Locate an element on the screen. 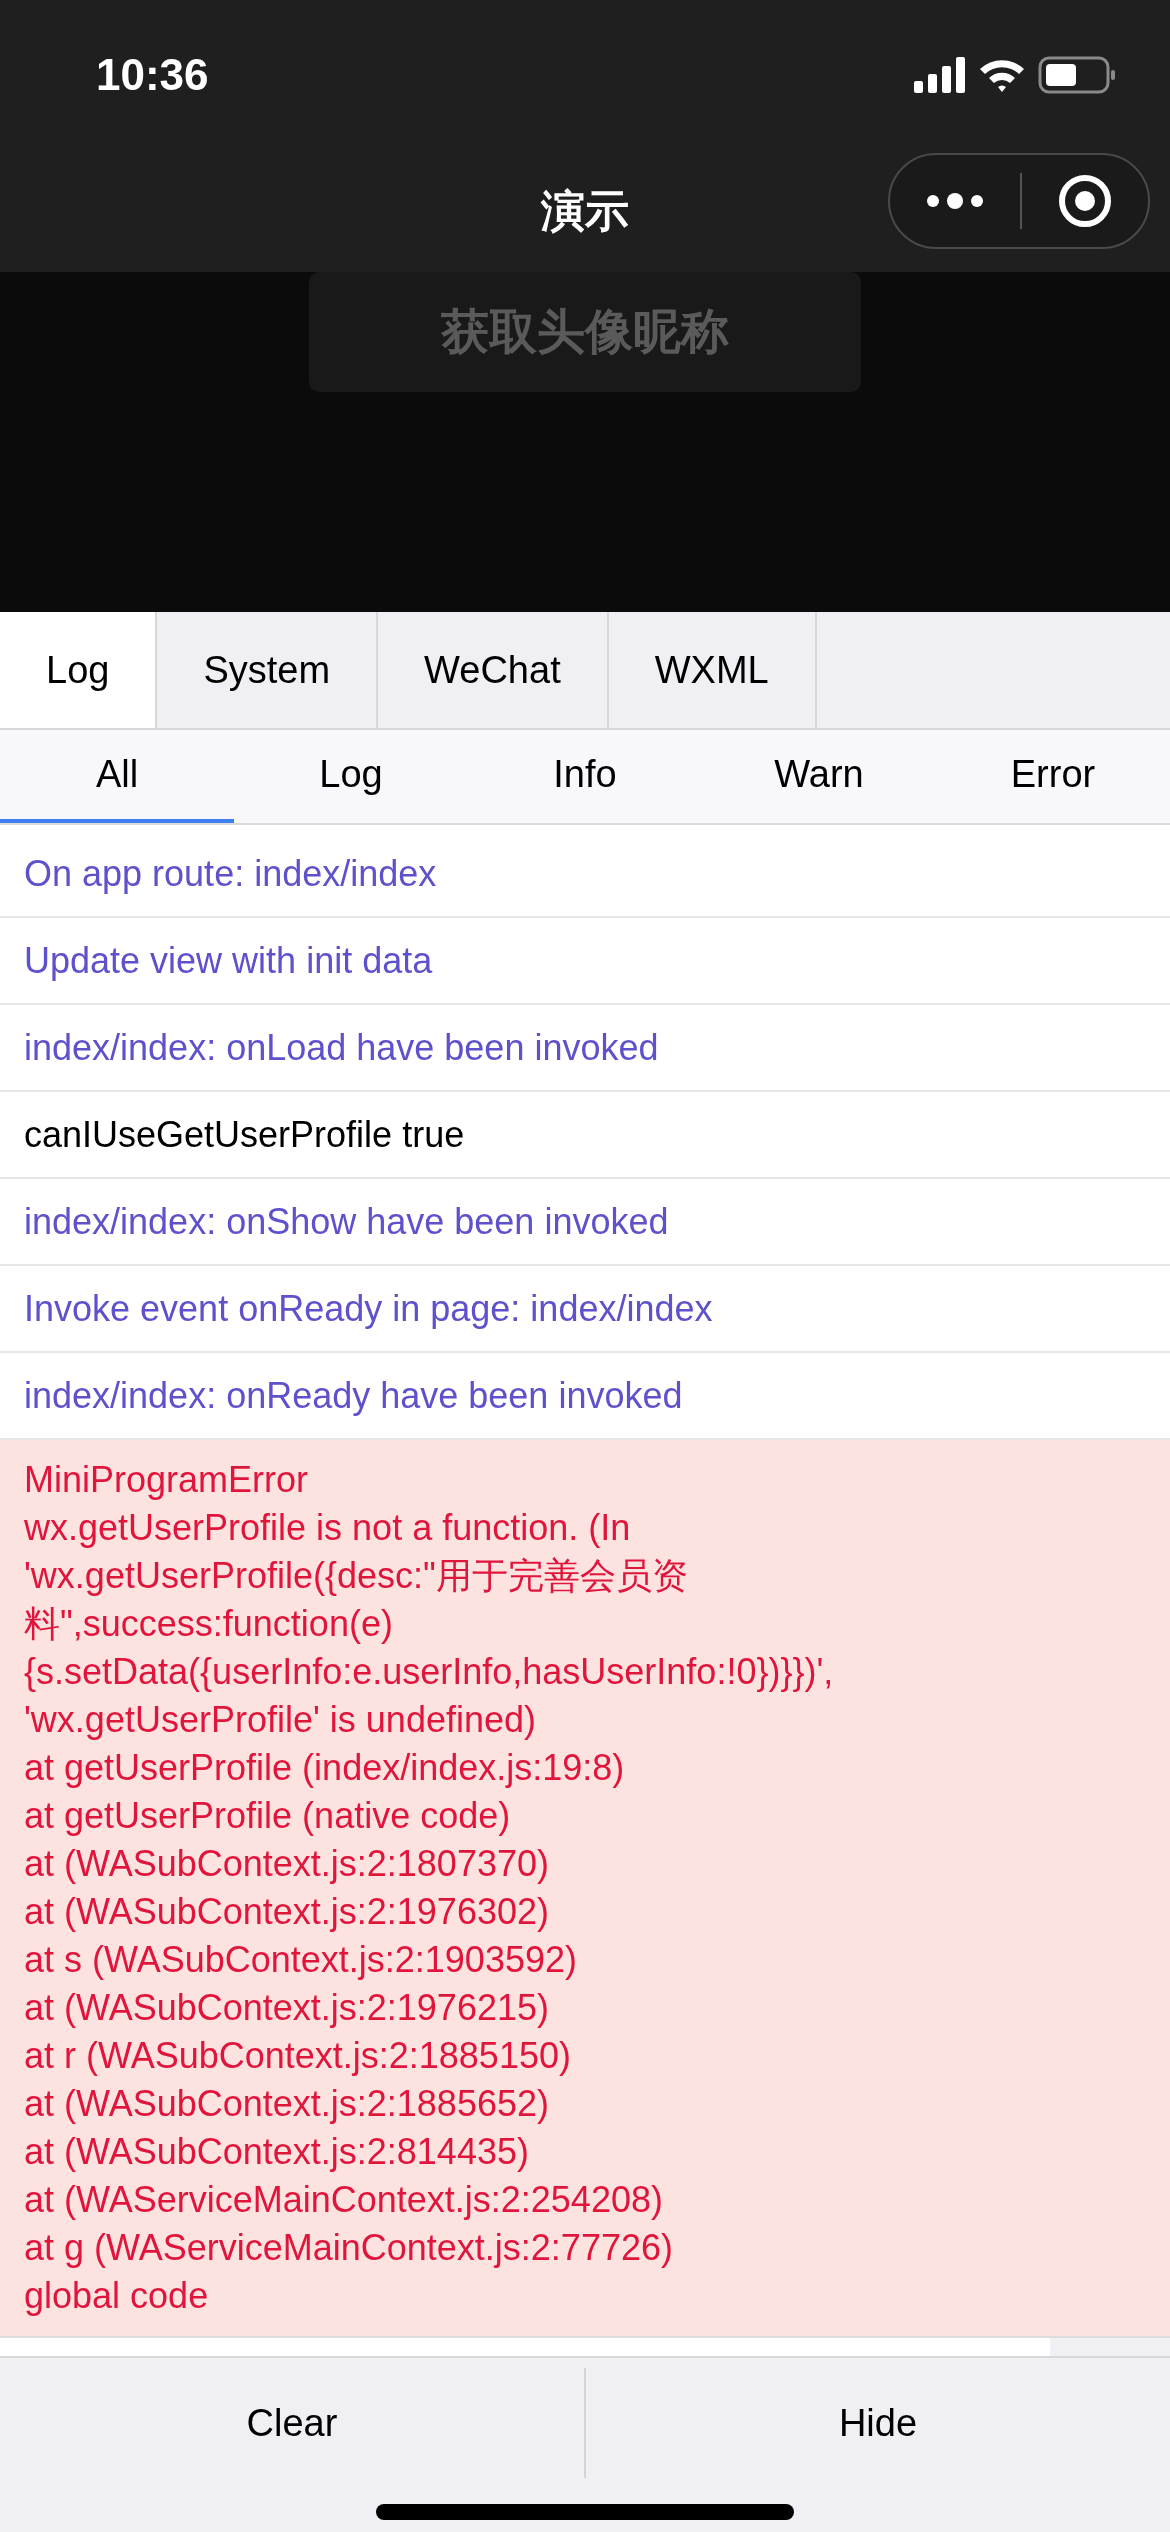 The height and width of the screenshot is (2532, 1170). battery-icon is located at coordinates (1077, 75).